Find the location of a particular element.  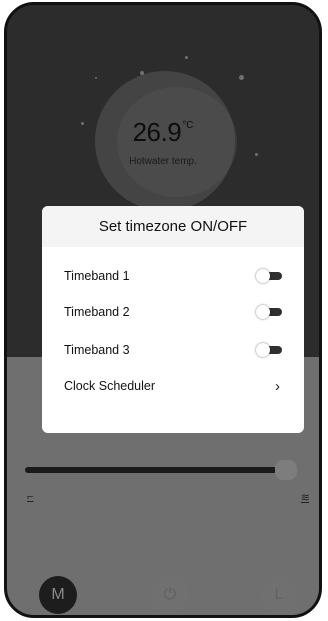

temperature-label: Hotwater temp. is located at coordinates (163, 161).